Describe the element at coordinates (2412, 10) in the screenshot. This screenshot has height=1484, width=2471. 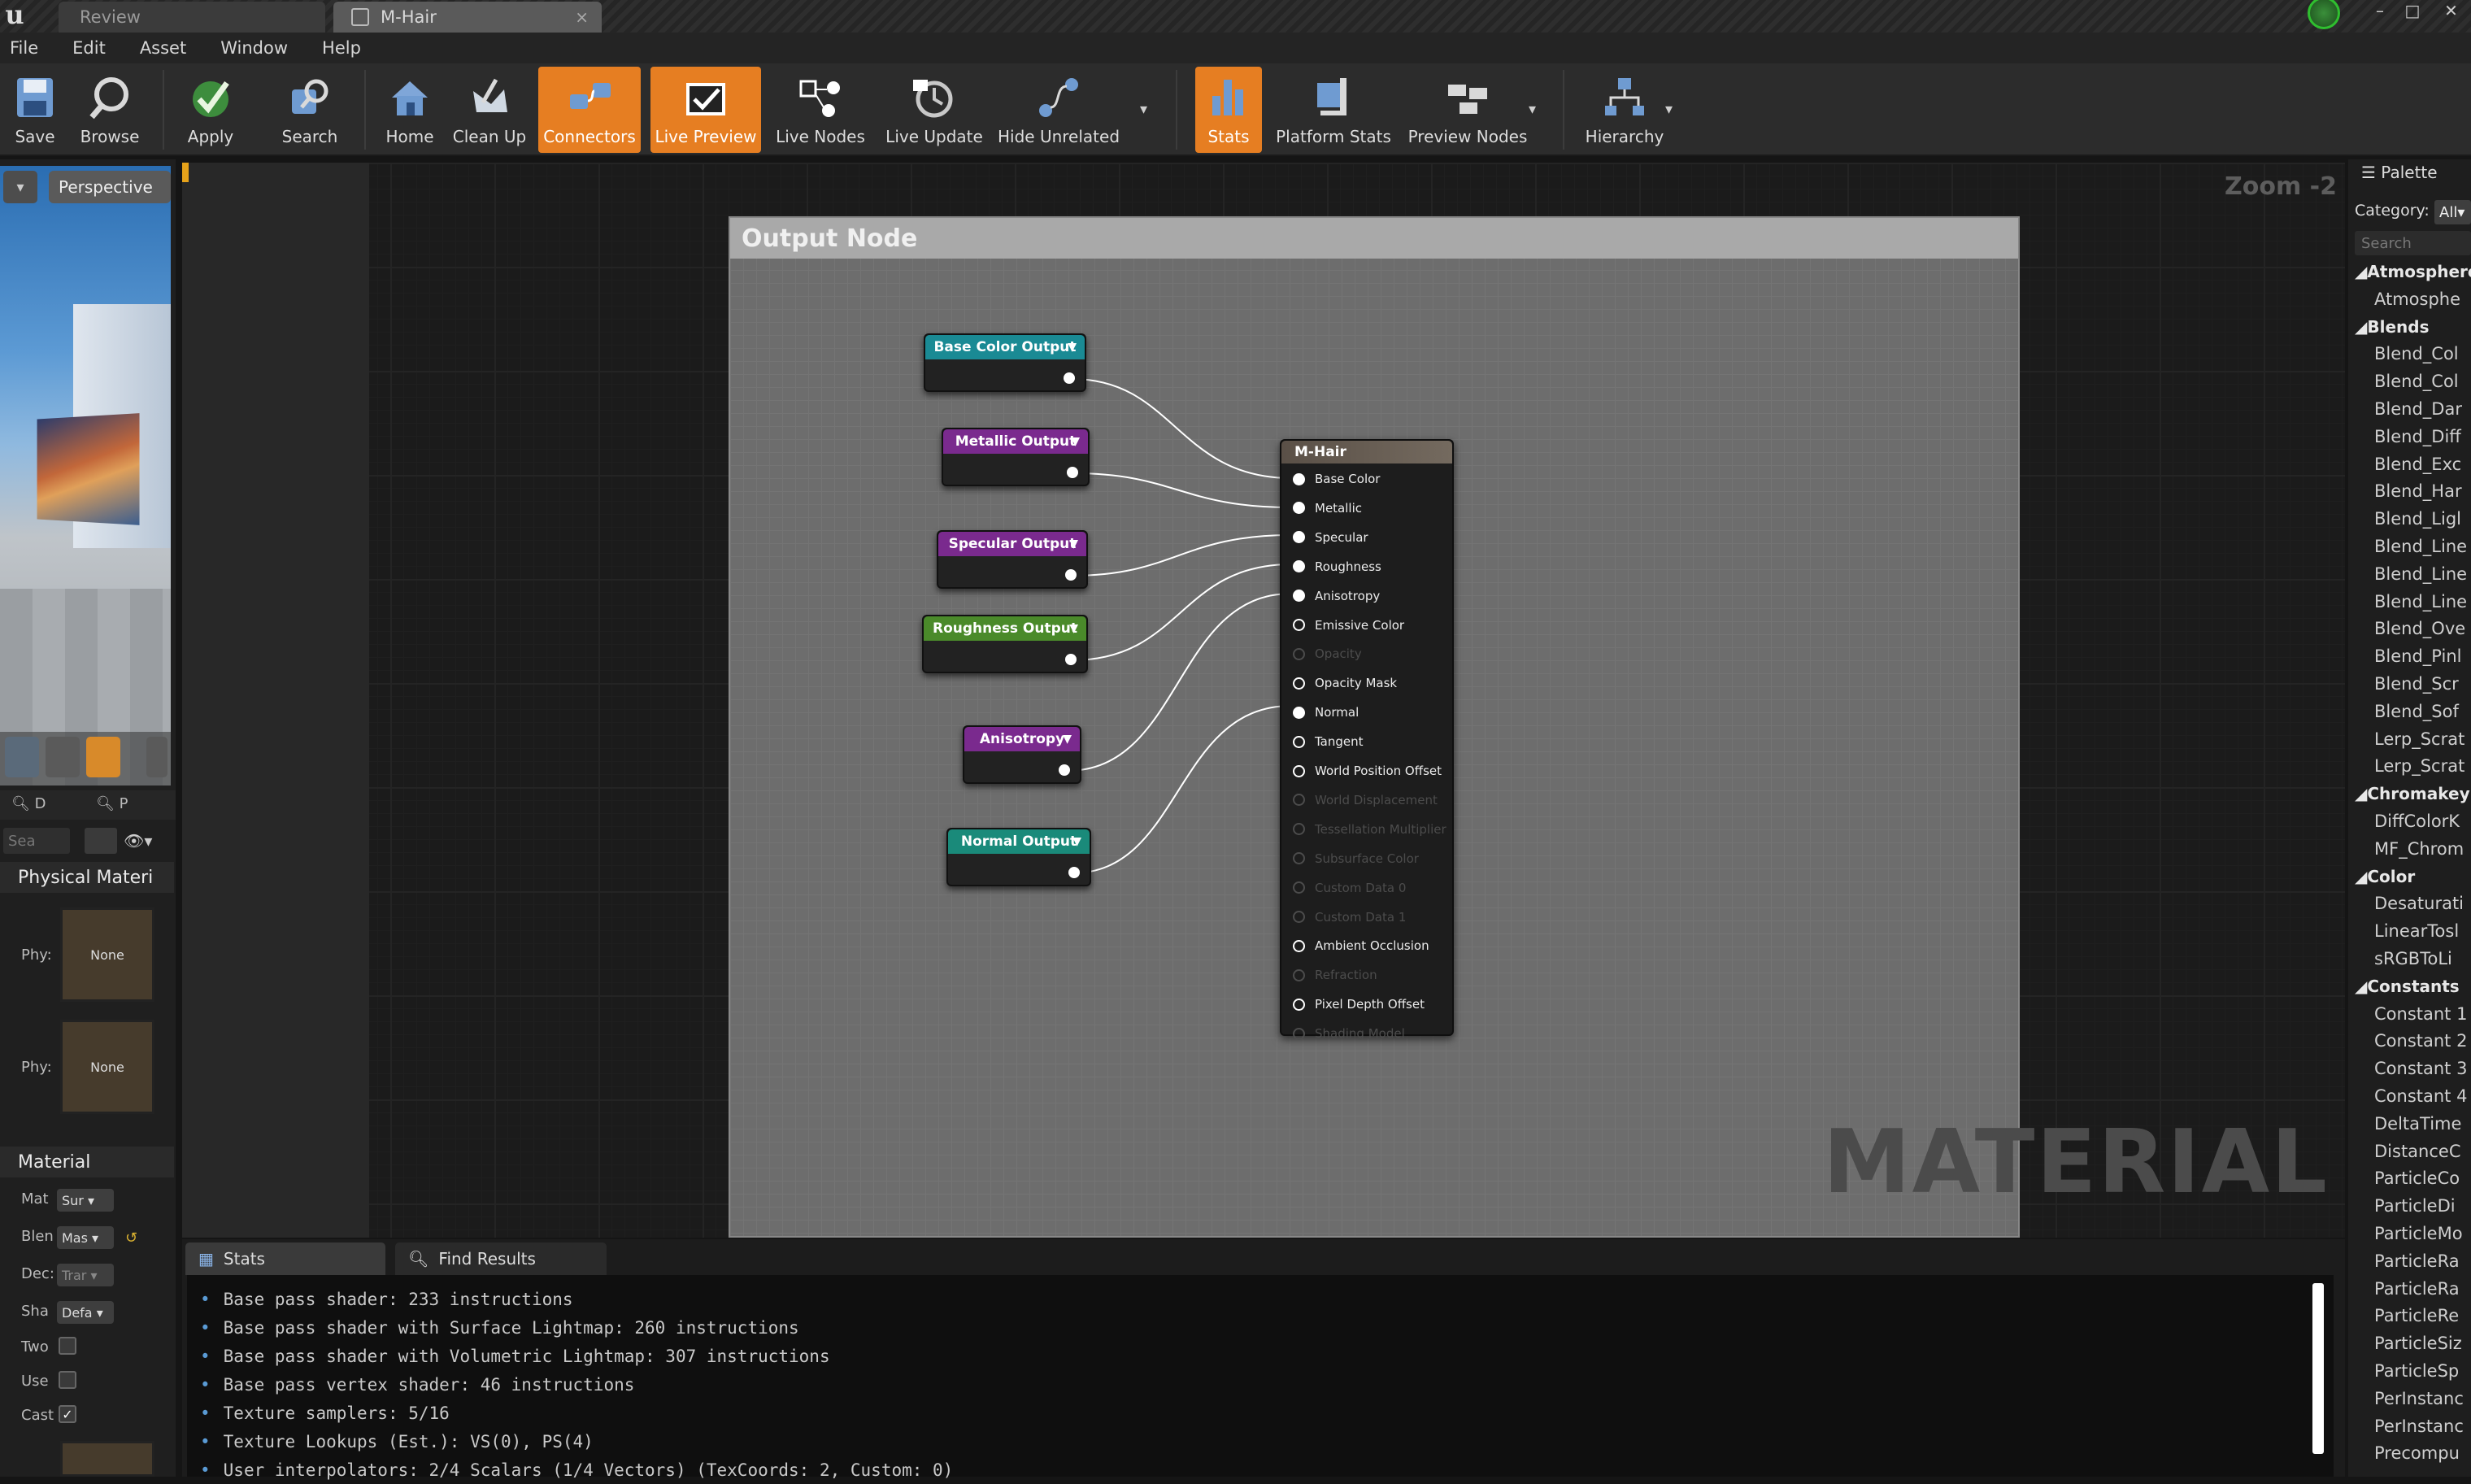
I see `maximize-icon: □` at that location.